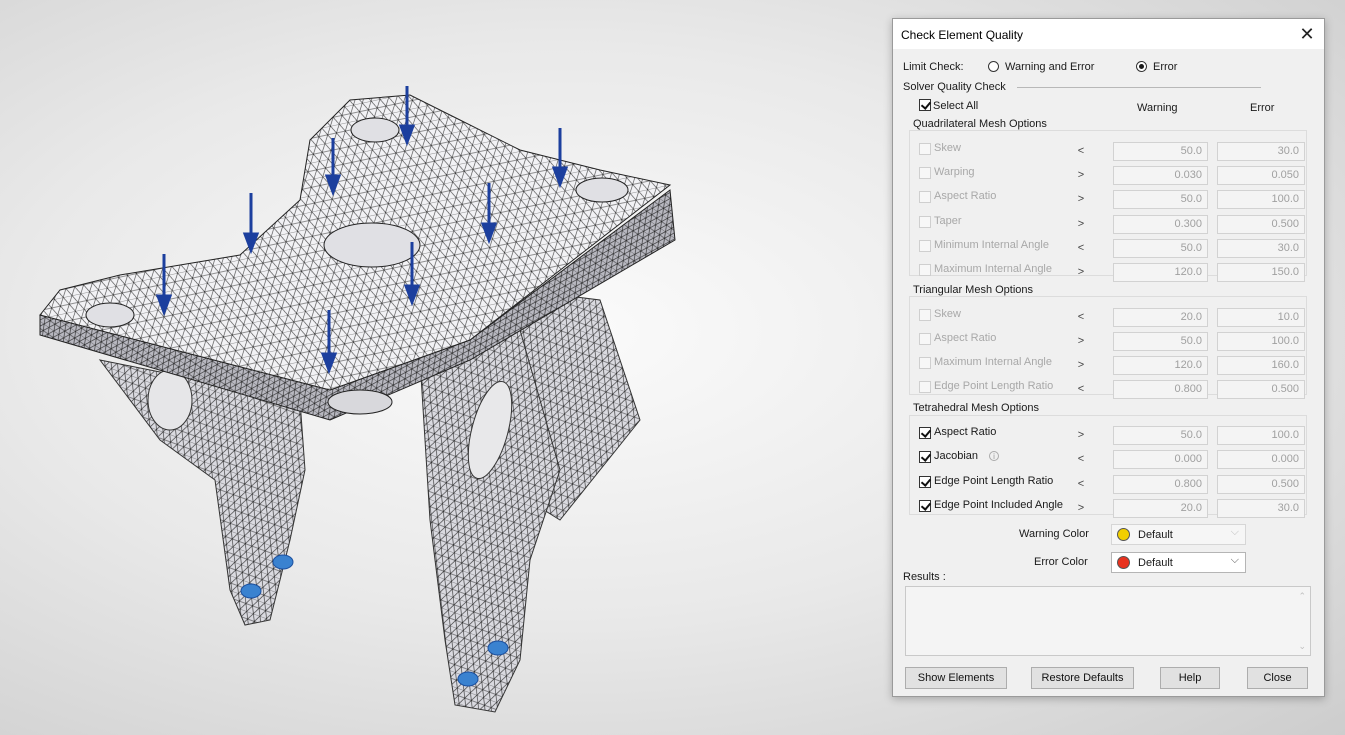 The height and width of the screenshot is (735, 1345). I want to click on quad-aspect-ratio-warning-field: 50.0, so click(1160, 199).